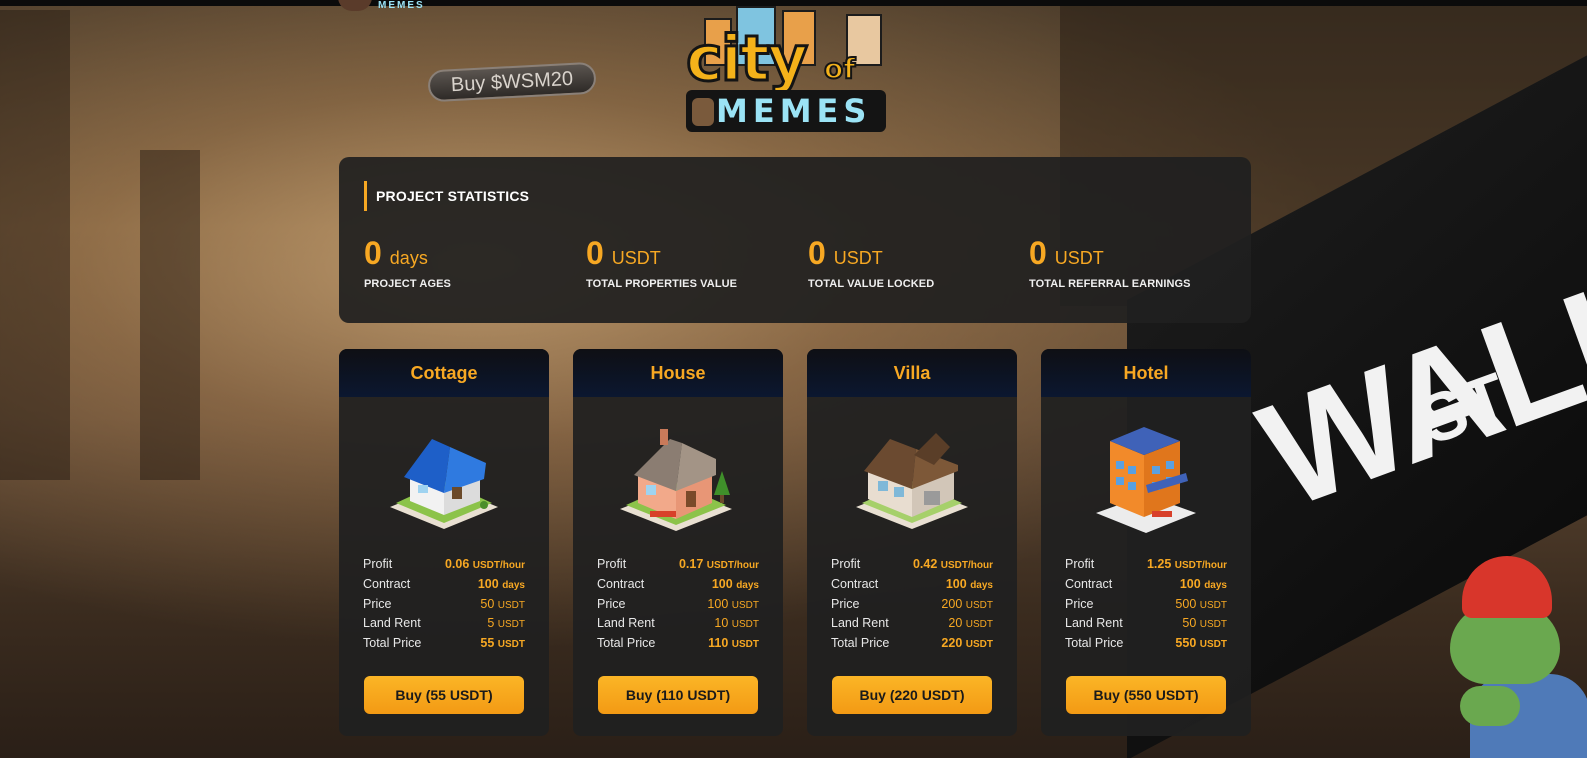 The image size is (1587, 758). Describe the element at coordinates (407, 284) in the screenshot. I see `stat-label: PROJECT AGES` at that location.